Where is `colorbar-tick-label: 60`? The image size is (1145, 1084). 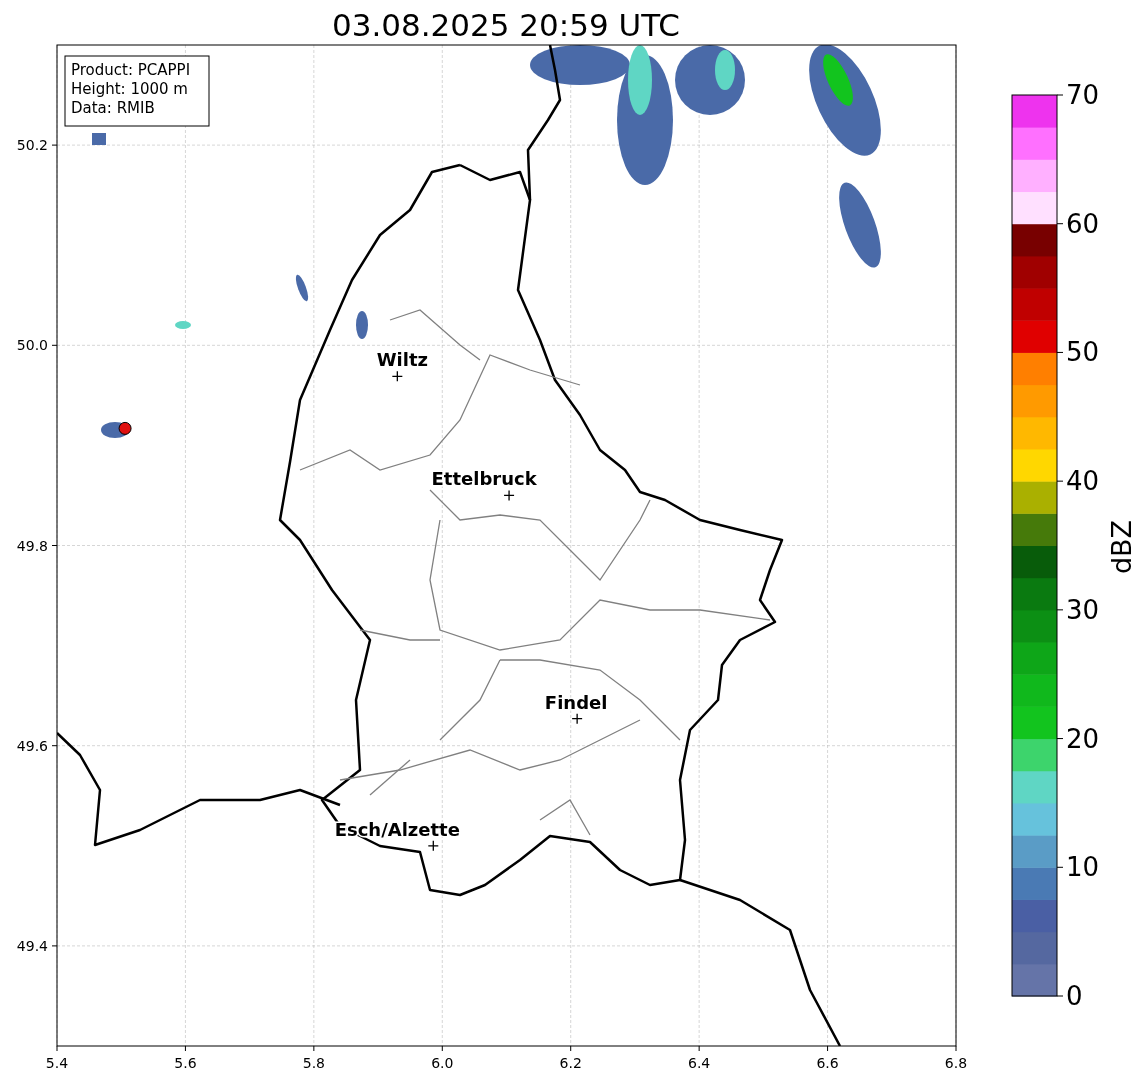 colorbar-tick-label: 60 is located at coordinates (1083, 223).